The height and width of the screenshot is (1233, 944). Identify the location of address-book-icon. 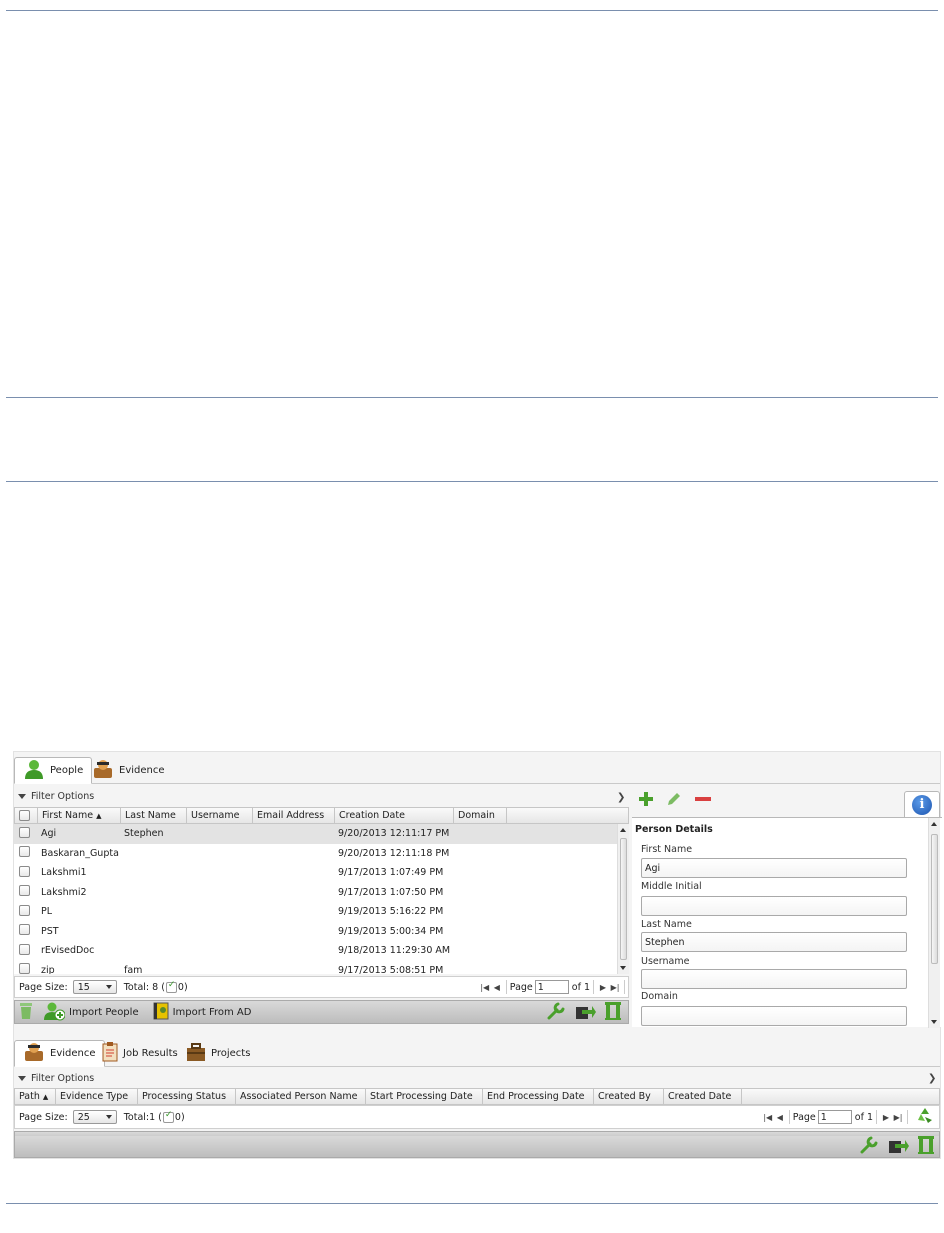
(161, 1012).